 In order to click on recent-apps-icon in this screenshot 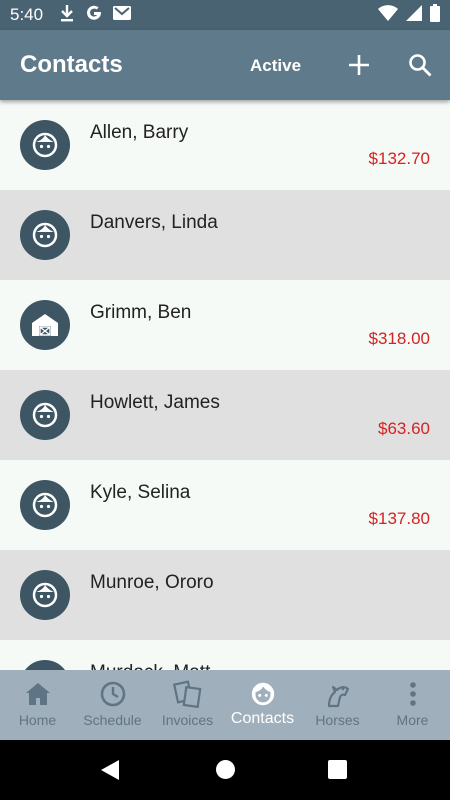, I will do `click(337, 769)`.